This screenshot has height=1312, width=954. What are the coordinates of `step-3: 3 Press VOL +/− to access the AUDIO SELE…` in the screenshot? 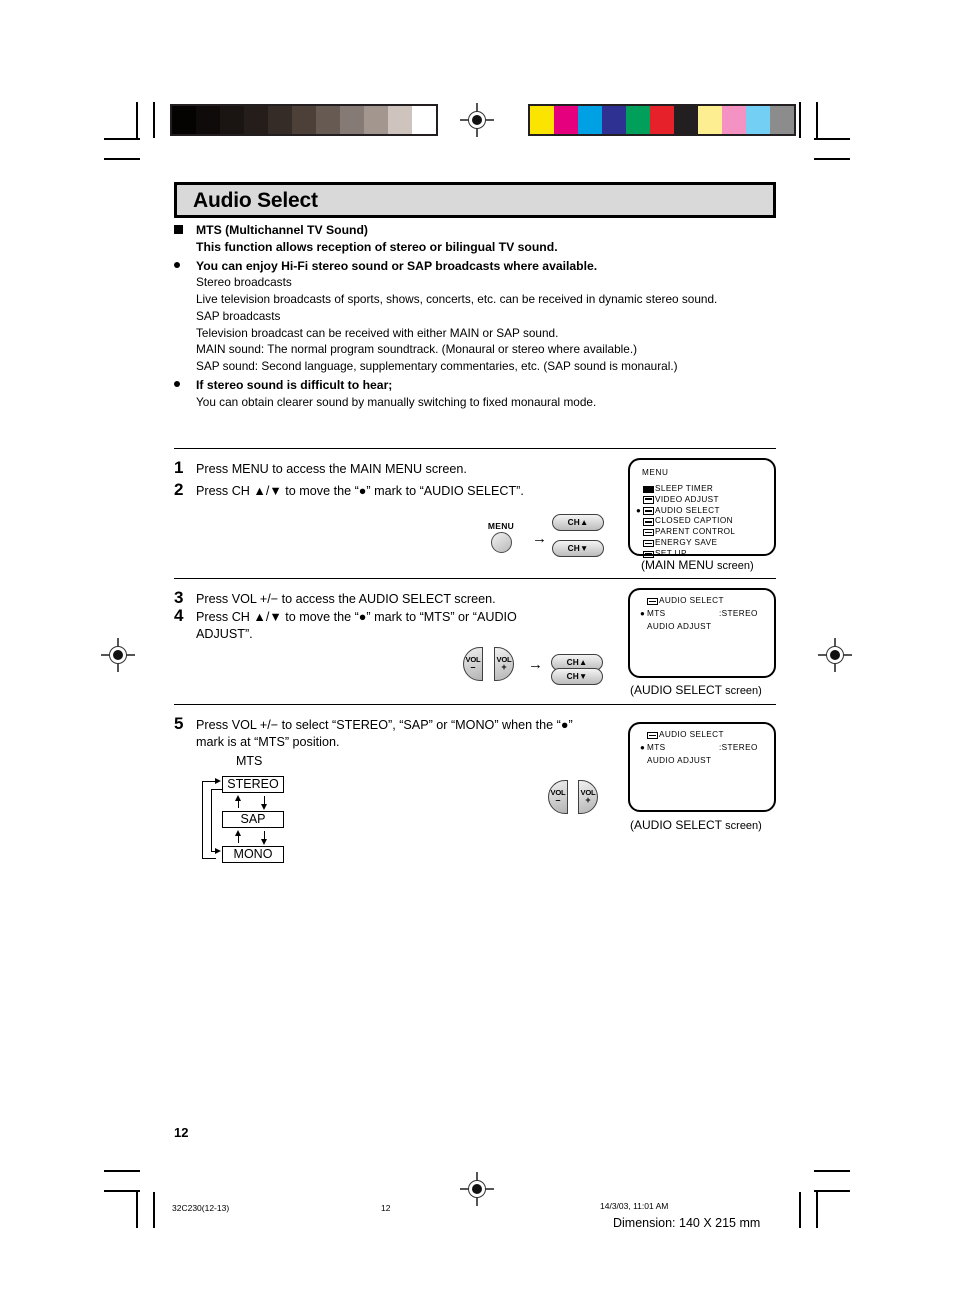 It's located at (389, 598).